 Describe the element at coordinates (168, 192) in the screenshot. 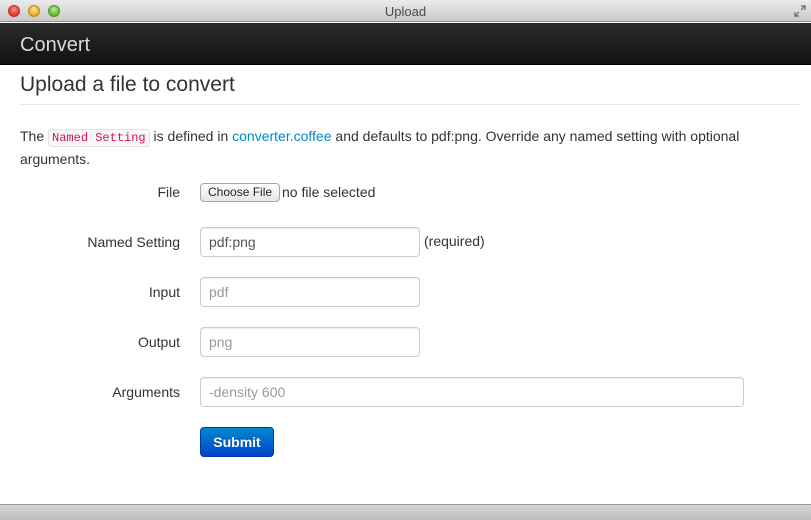

I see `file-label: File` at that location.